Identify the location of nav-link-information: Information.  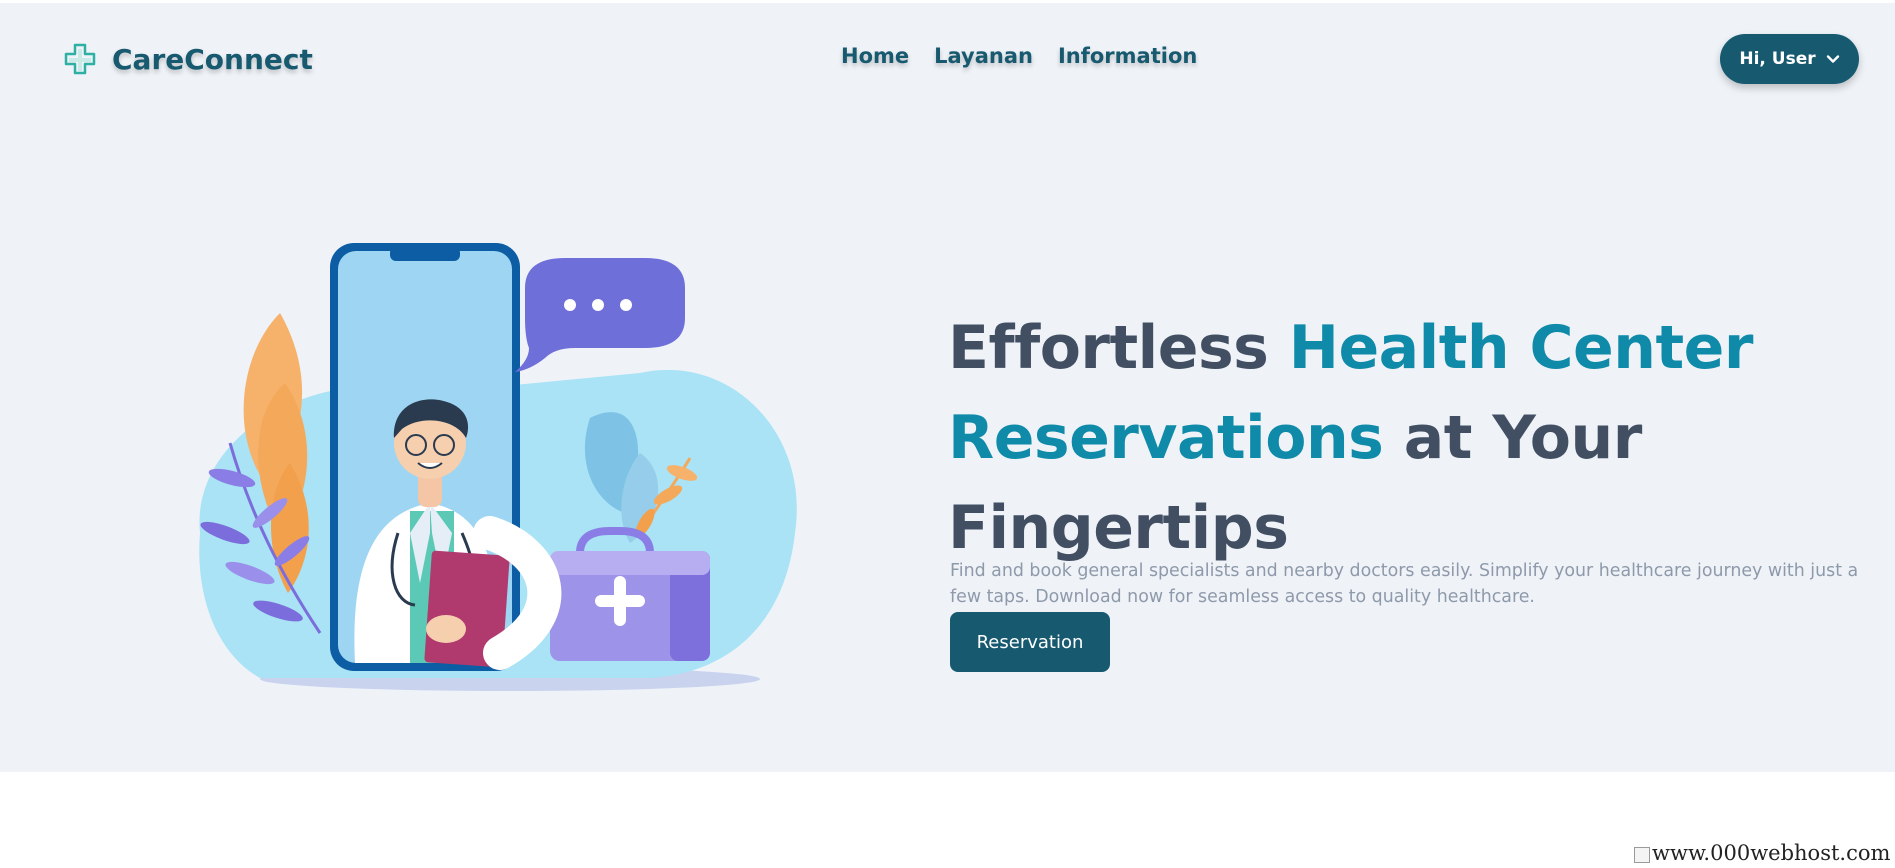
(1127, 56).